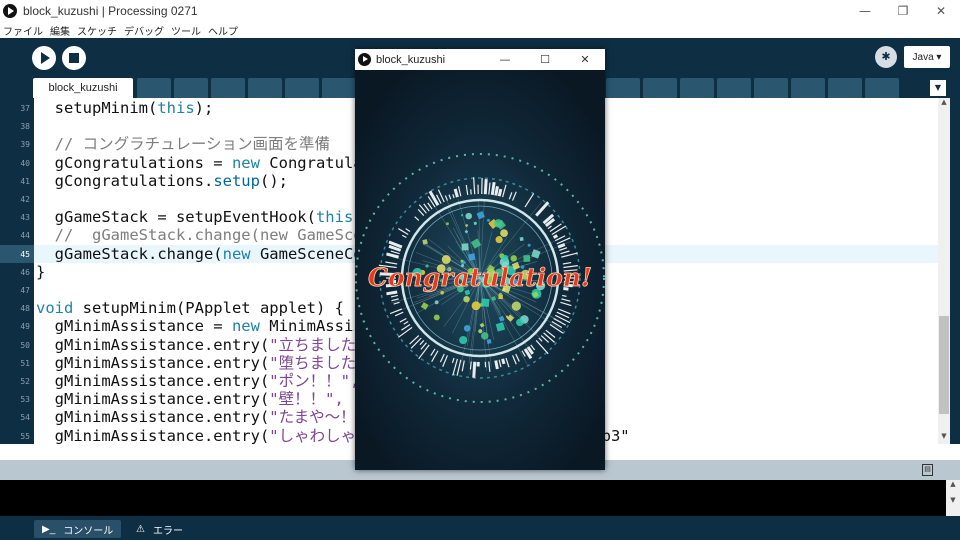  I want to click on sketch-minimize-button: —, so click(505, 59).